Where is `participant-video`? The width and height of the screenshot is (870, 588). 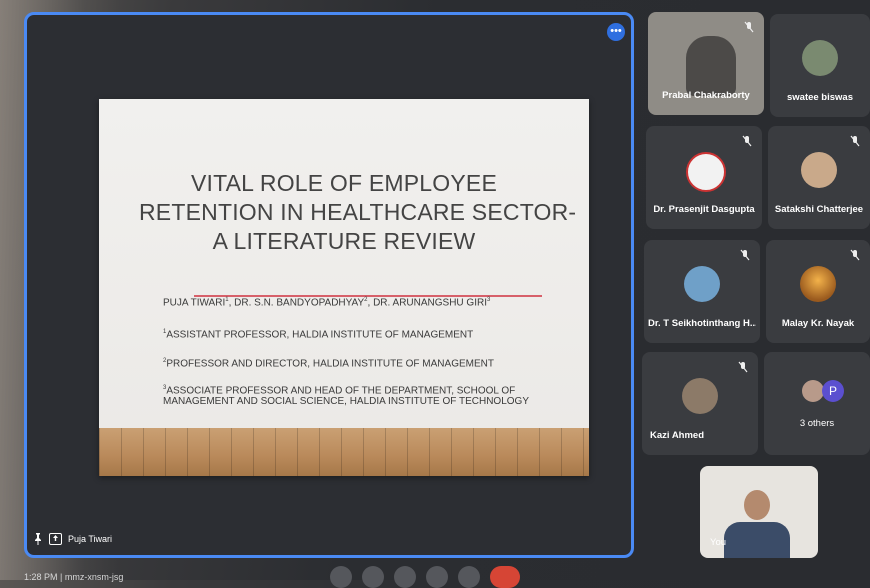 participant-video is located at coordinates (711, 66).